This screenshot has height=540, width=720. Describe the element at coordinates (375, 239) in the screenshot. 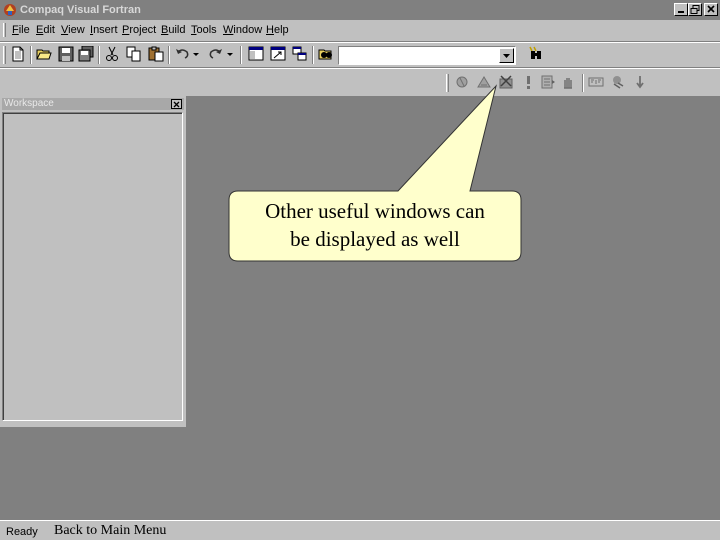

I see `callout-line-2: be displayed as well` at that location.